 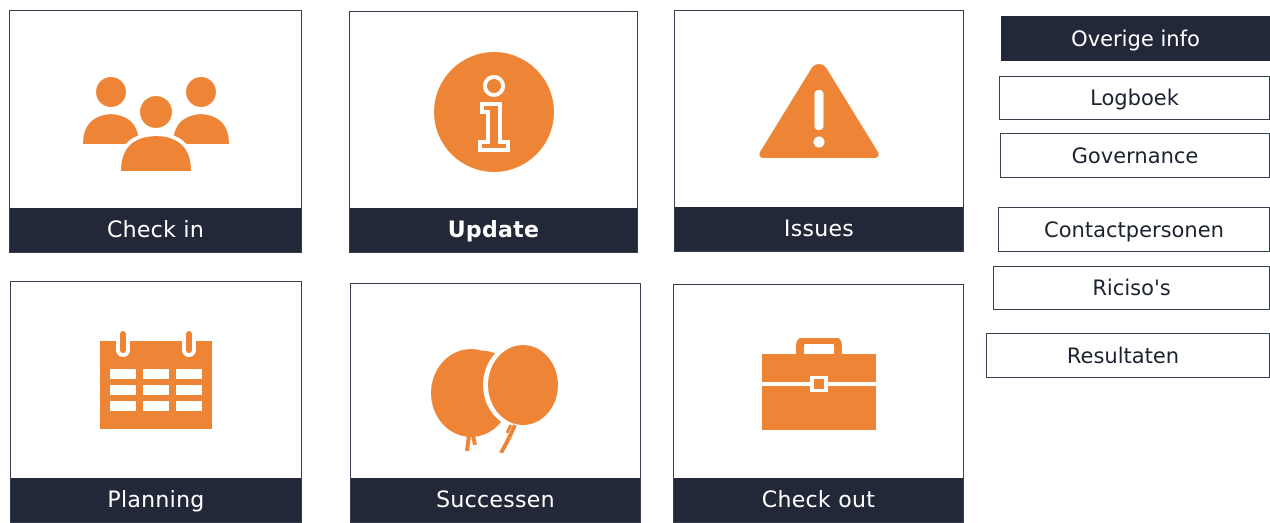 What do you see at coordinates (493, 112) in the screenshot?
I see `info-icon` at bounding box center [493, 112].